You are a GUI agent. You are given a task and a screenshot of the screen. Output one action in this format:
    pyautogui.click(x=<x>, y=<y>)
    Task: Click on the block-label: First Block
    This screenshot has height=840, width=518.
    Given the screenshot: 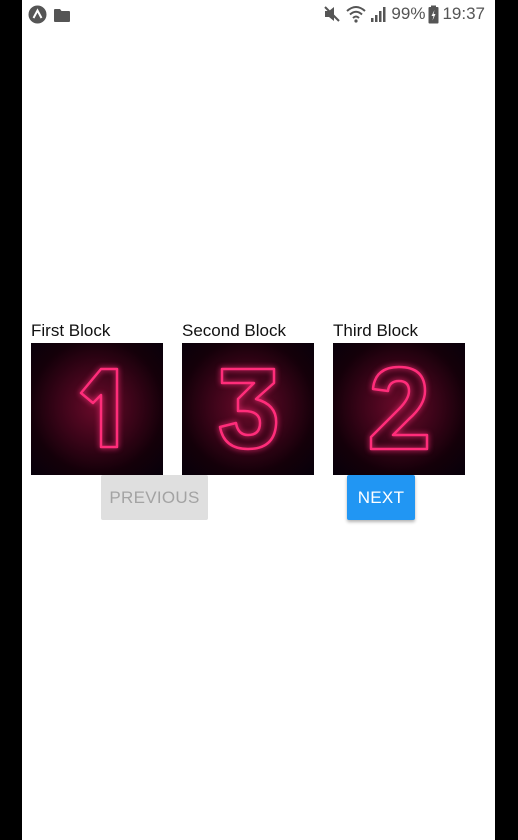 What is the action you would take?
    pyautogui.click(x=71, y=330)
    